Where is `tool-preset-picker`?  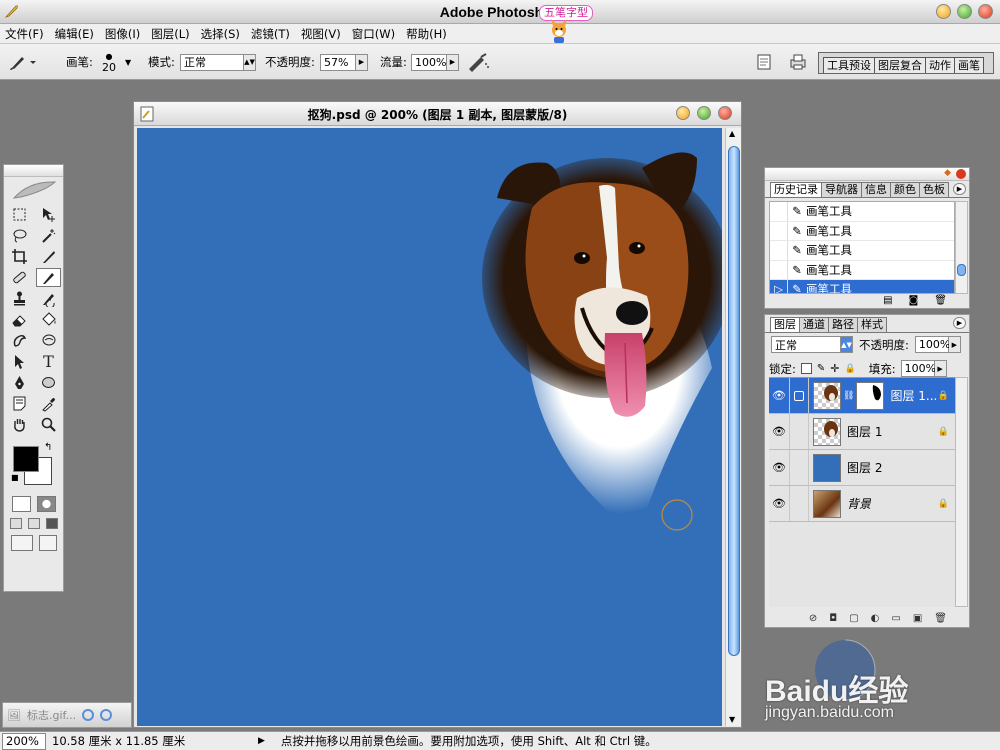
tool-preset-picker is located at coordinates (23, 62).